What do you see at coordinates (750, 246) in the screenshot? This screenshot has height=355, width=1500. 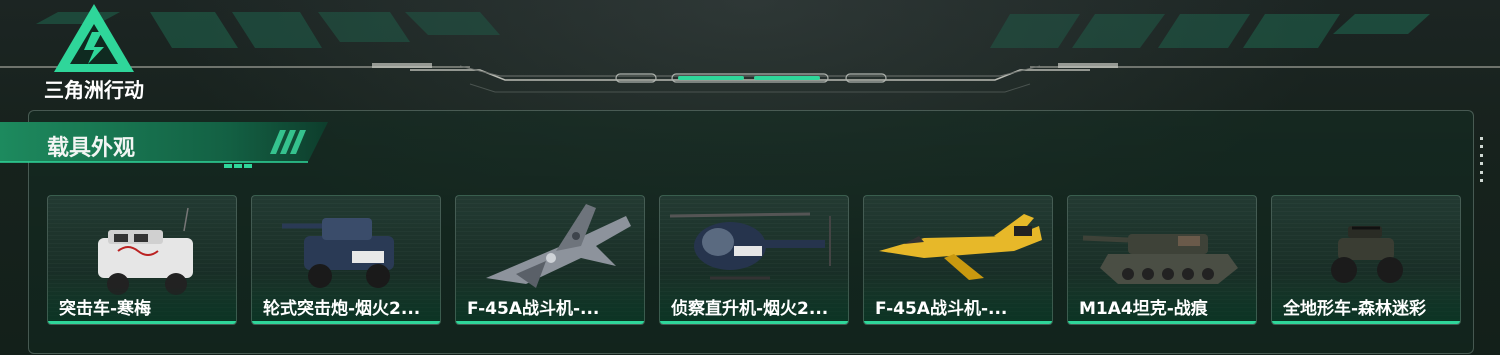 I see `helicopter-icon` at bounding box center [750, 246].